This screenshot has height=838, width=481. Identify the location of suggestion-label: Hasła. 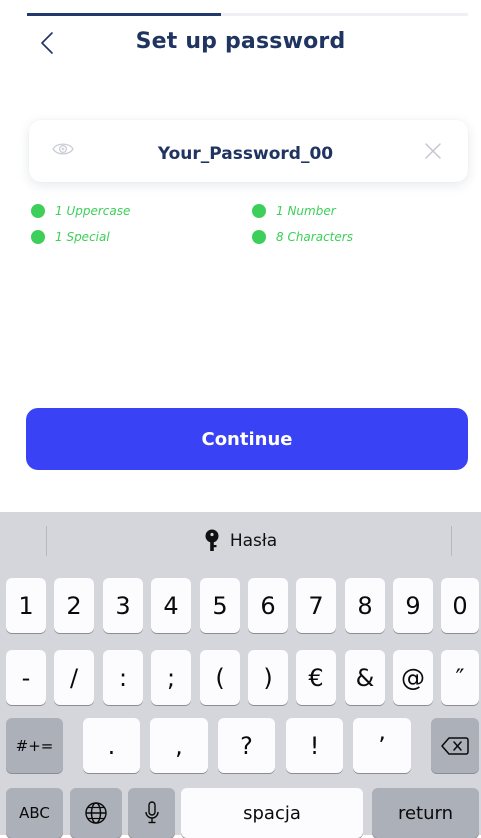
(253, 541).